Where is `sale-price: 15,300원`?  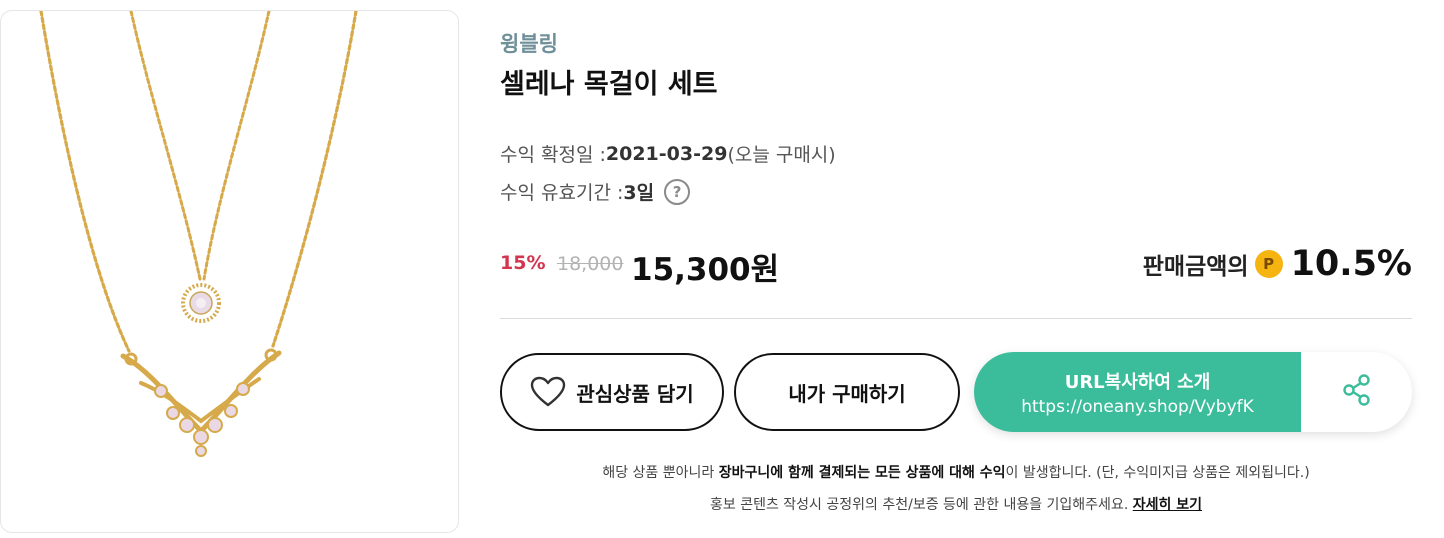 sale-price: 15,300원 is located at coordinates (705, 270).